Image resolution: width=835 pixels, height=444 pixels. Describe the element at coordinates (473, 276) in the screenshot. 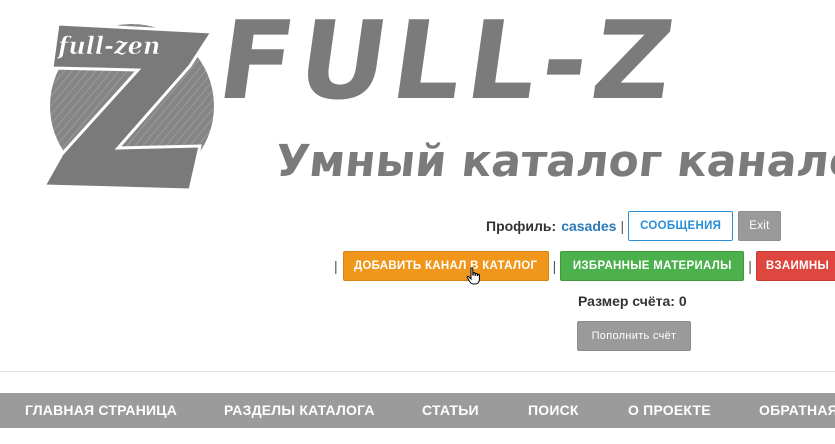

I see `hand-pointer-cursor-icon` at that location.